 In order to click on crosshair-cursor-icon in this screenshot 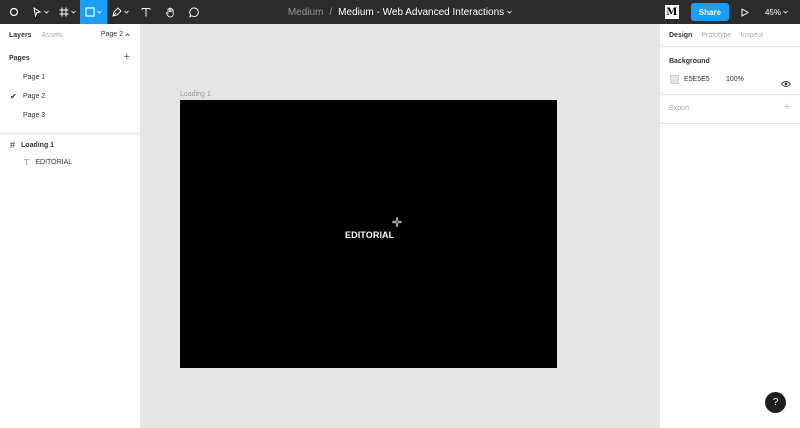, I will do `click(397, 222)`.